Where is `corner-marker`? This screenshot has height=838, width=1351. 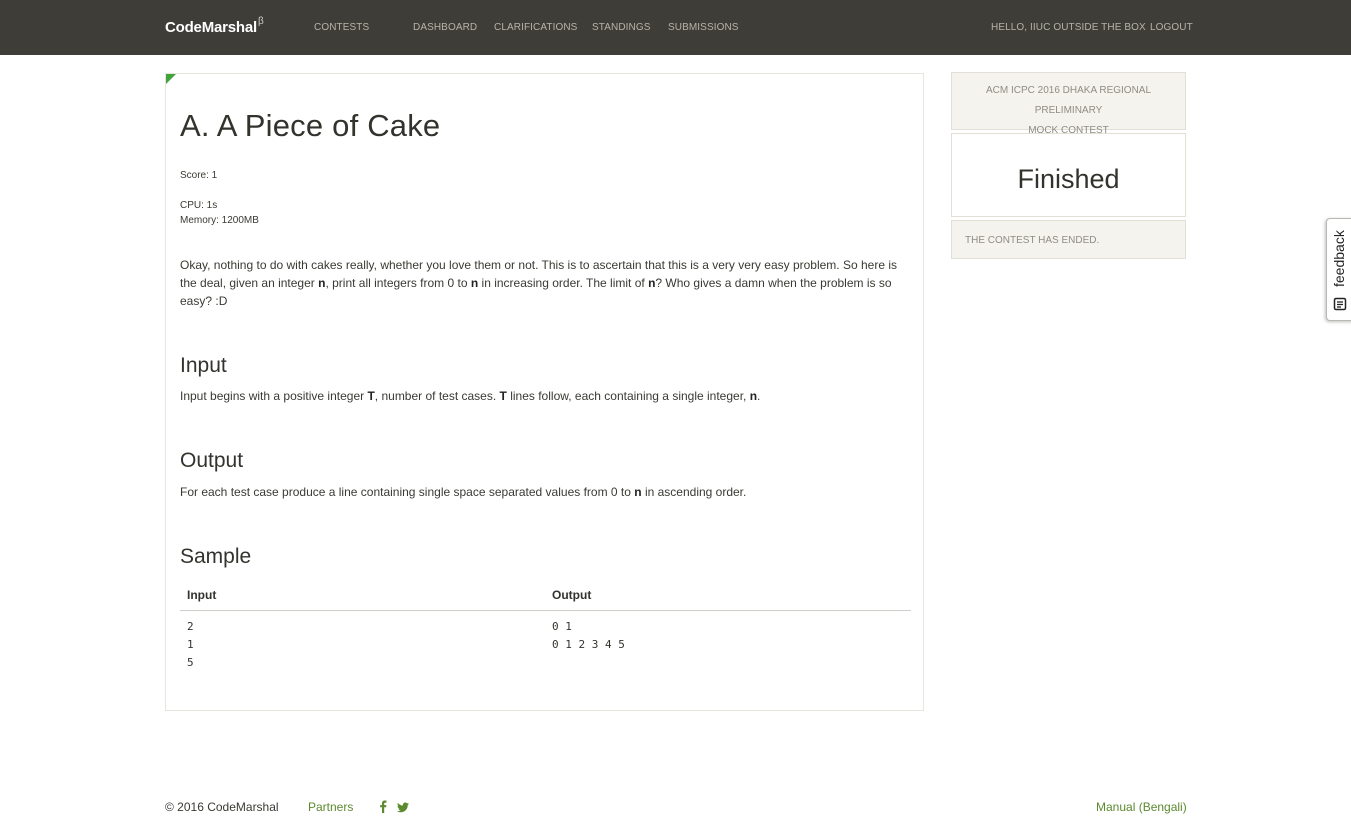
corner-marker is located at coordinates (171, 79).